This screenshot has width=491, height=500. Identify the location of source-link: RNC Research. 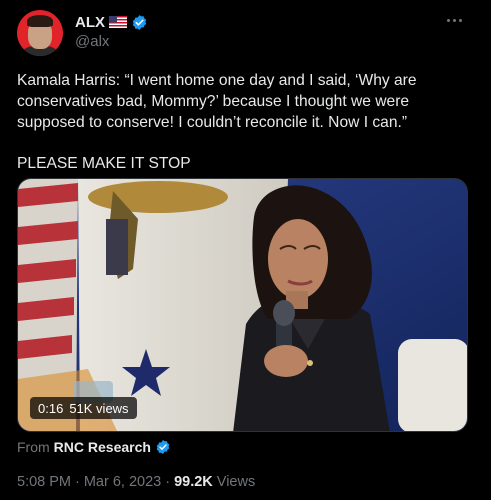
(102, 447).